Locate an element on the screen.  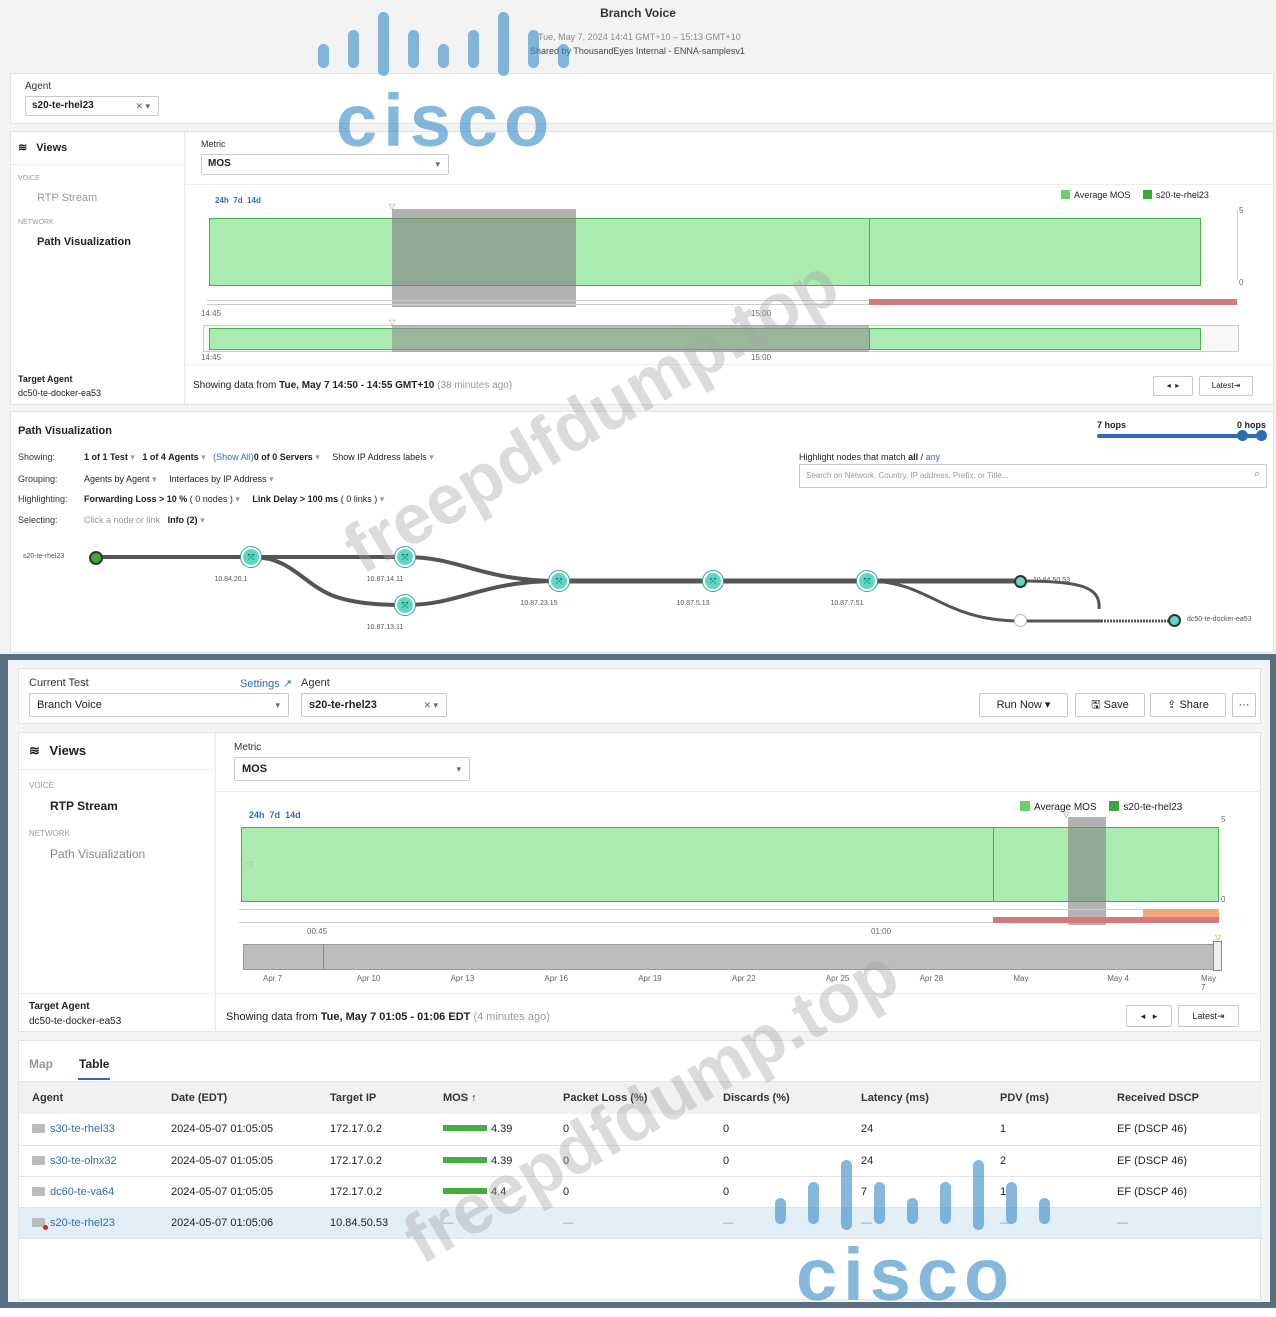
agent-link: s30-te-rhel33 is located at coordinates (82, 1129).